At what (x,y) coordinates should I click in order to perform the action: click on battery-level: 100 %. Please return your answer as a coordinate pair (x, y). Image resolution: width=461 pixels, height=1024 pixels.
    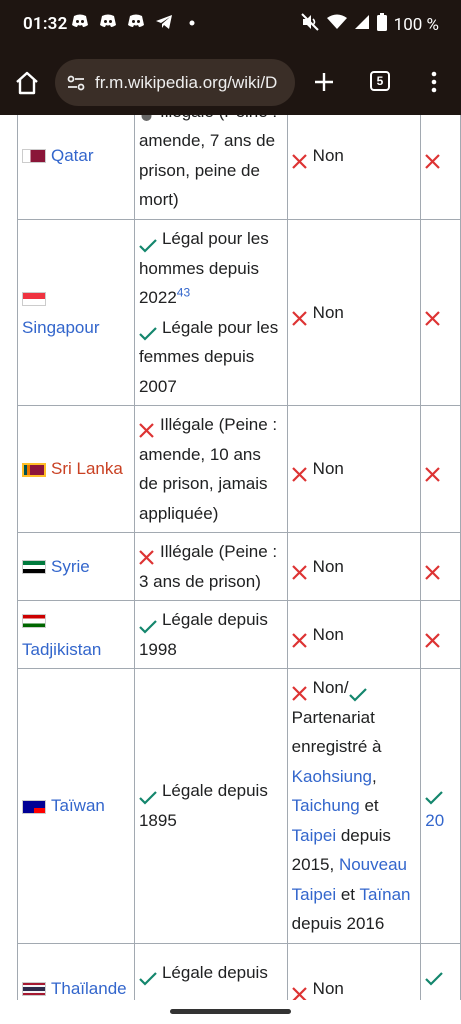
    Looking at the image, I should click on (416, 24).